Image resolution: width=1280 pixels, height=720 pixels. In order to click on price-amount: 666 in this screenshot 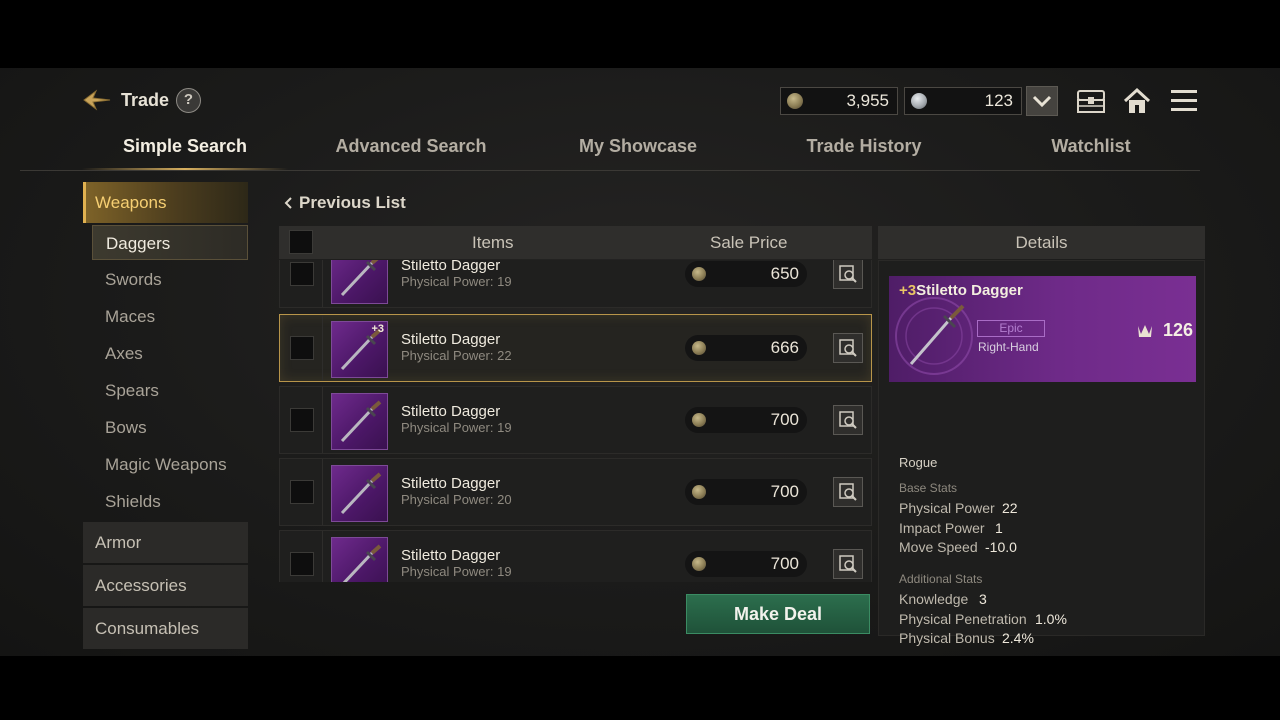, I will do `click(784, 347)`.